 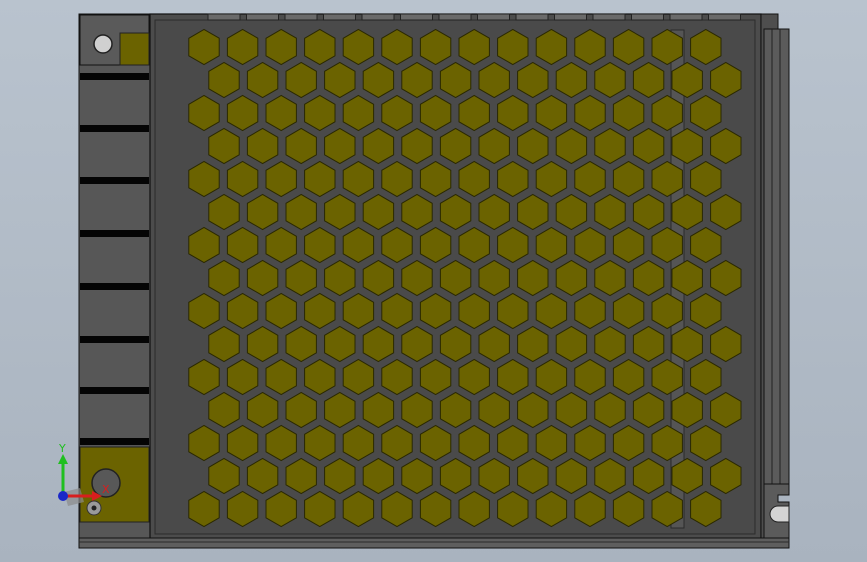 I want to click on coordinate-triad: Y X, so click(x=84, y=479).